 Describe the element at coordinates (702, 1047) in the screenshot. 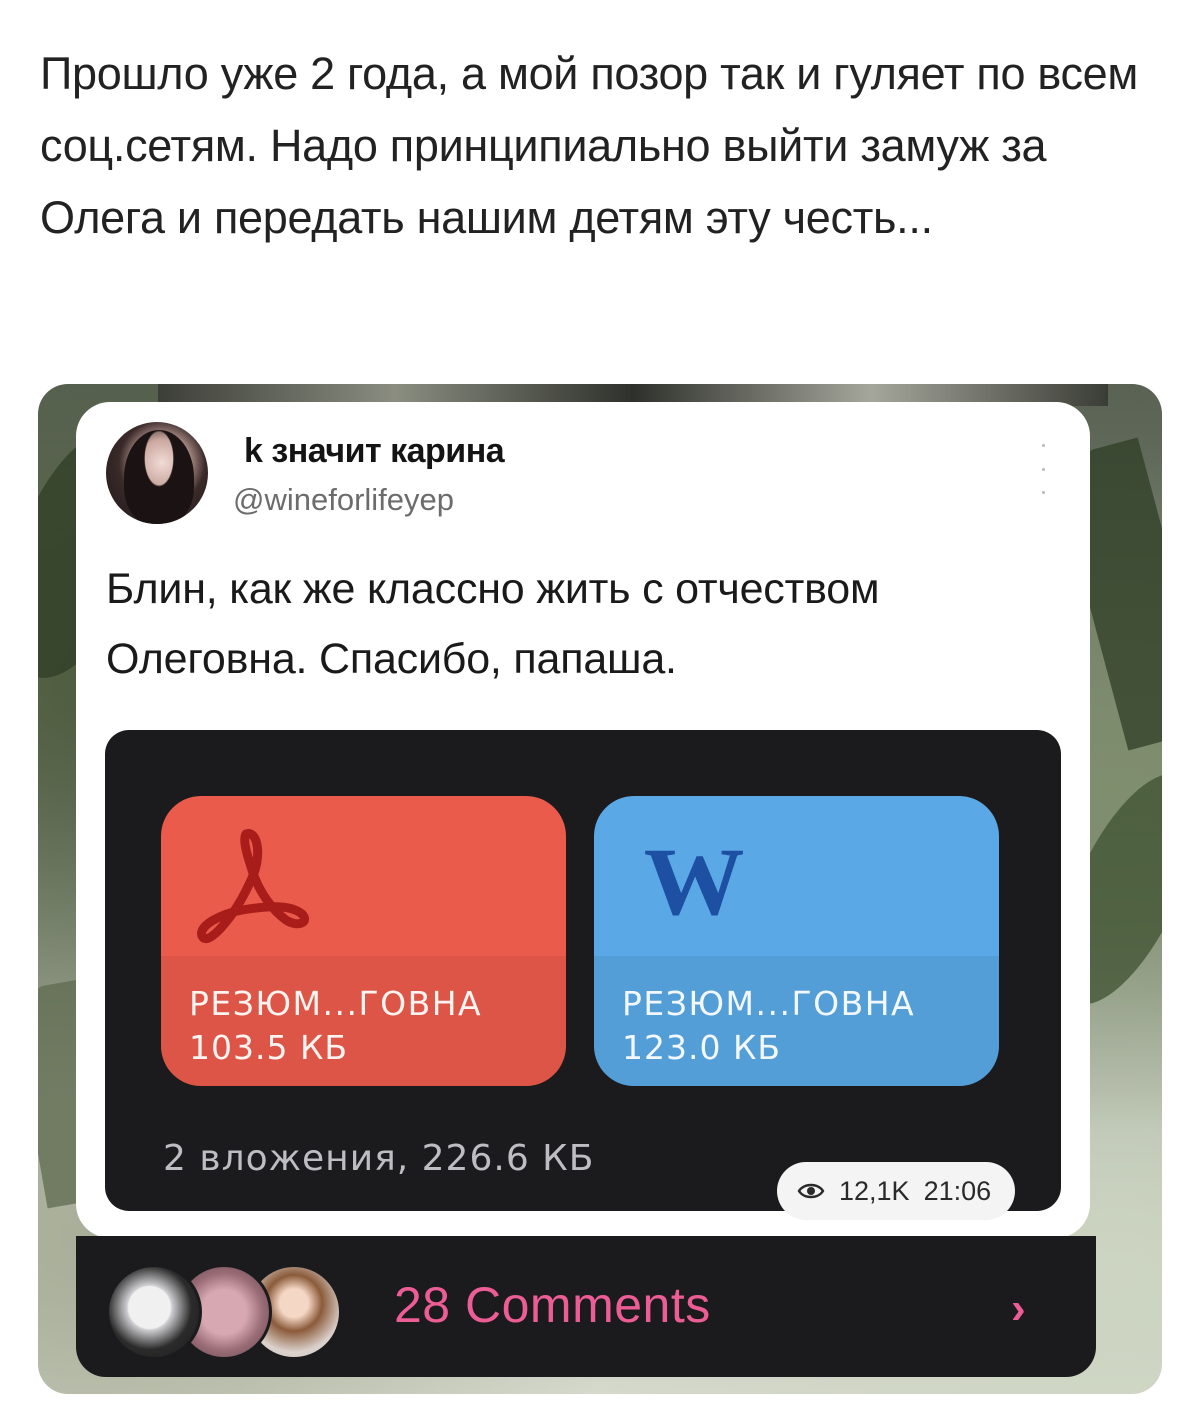

I see `file-size: 123.0 КБ` at that location.